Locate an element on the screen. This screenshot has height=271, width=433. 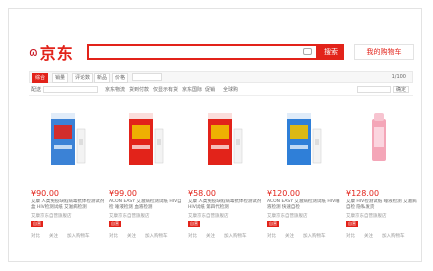
product-title: 艾康 HIV检测试纸 唾液检测 艾滋病自检 隐私发货 is located at coordinates (383, 205).